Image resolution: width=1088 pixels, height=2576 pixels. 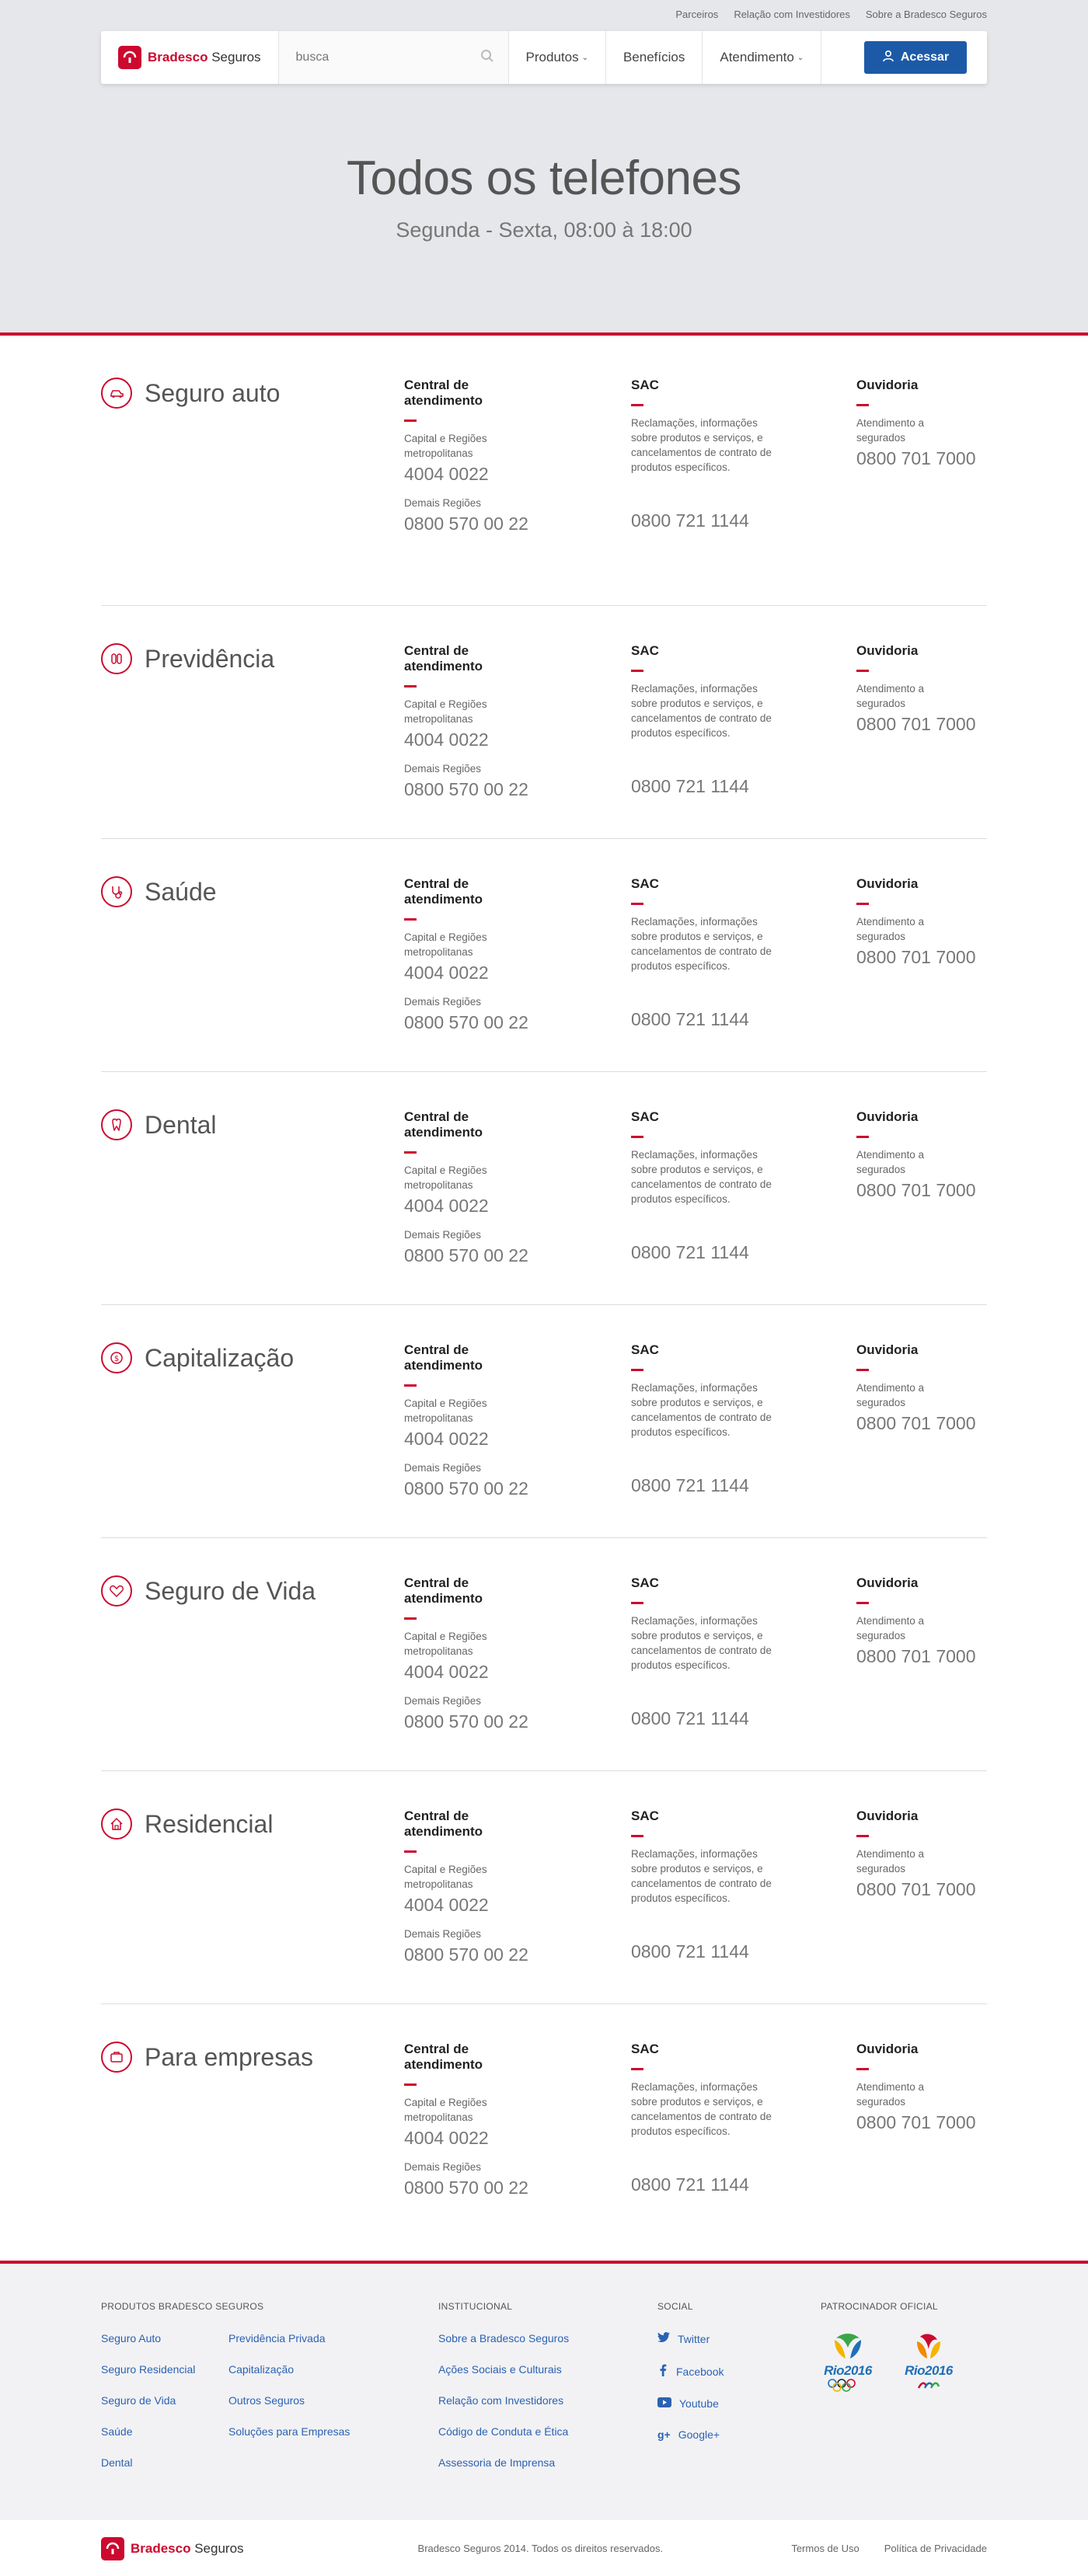 I want to click on footer-product-link: Dental, so click(x=164, y=2463).